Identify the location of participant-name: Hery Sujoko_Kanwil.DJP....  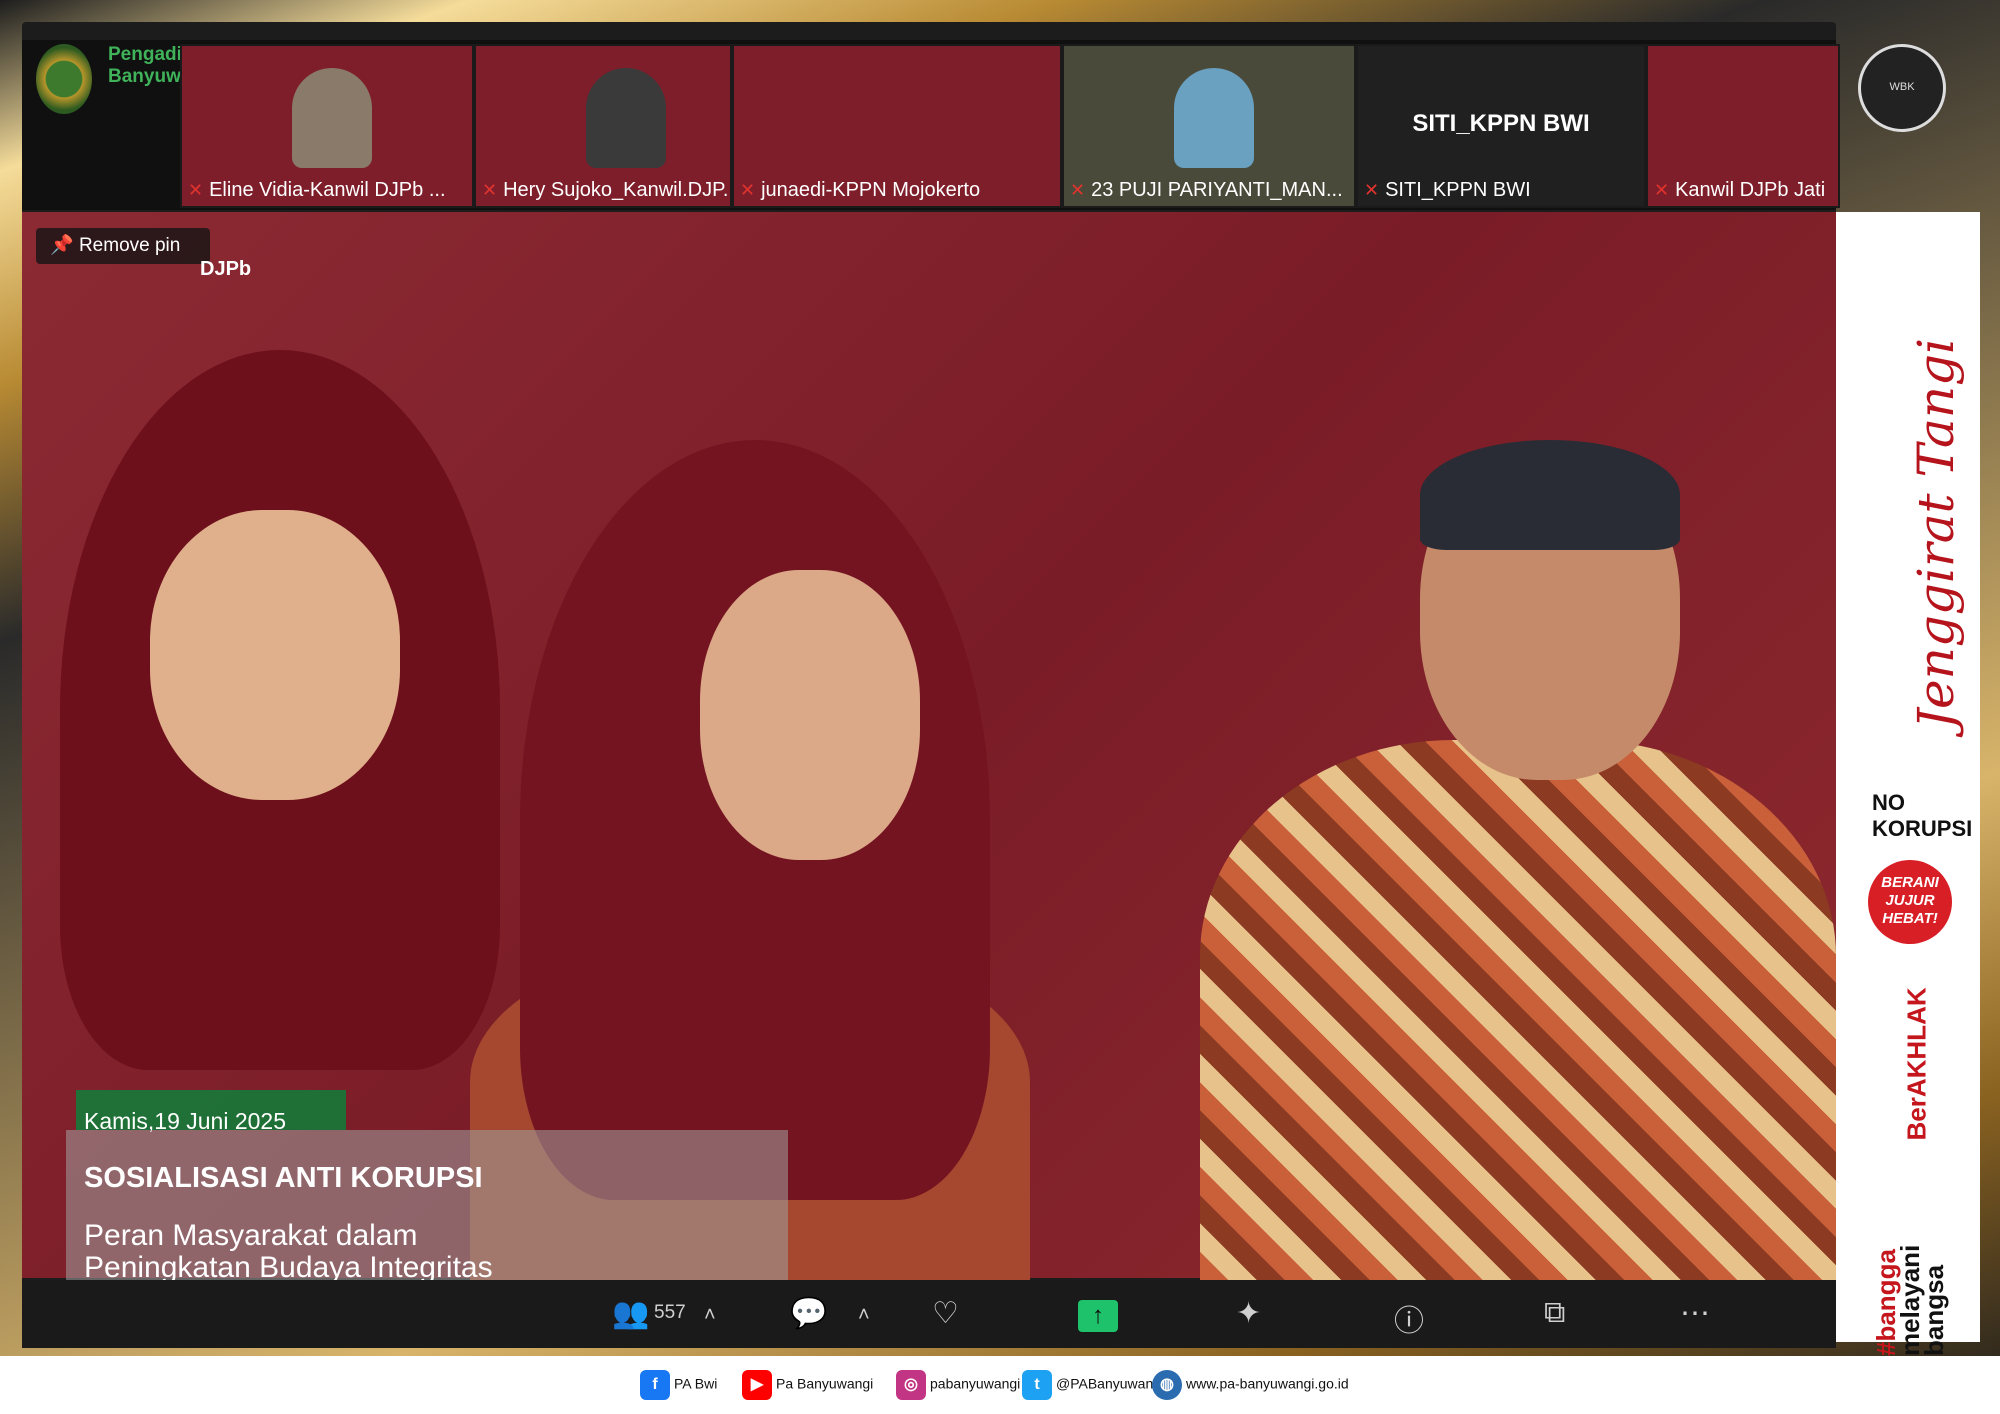
(617, 190).